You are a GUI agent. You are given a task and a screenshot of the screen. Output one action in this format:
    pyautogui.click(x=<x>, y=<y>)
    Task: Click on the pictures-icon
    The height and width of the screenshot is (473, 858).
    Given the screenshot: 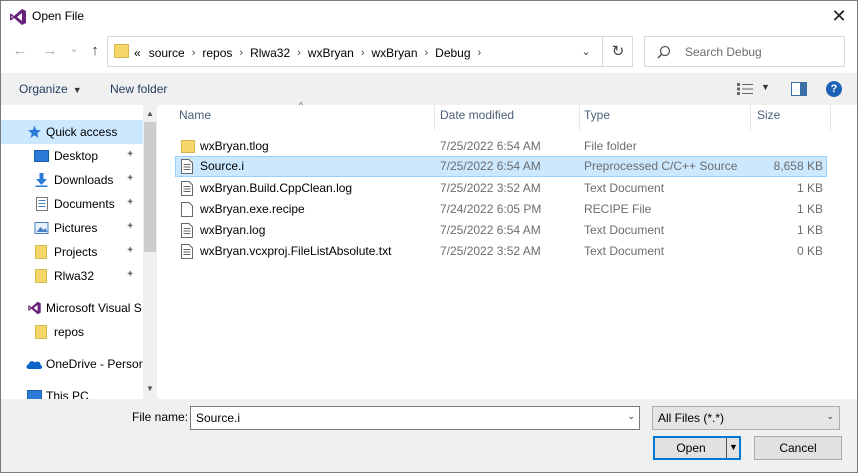 What is the action you would take?
    pyautogui.click(x=41, y=228)
    